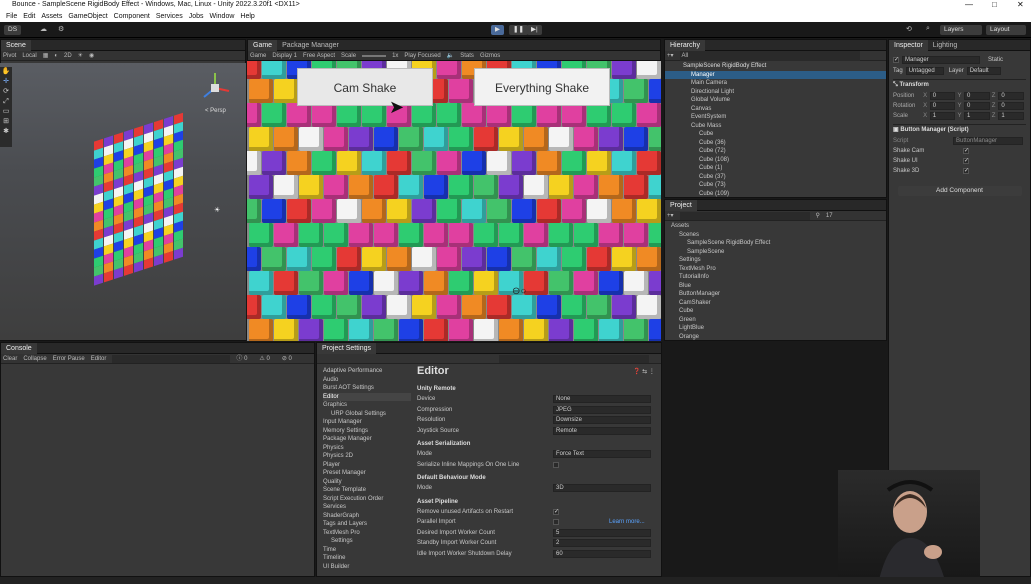 This screenshot has width=1031, height=584. I want to click on error-count: ⊘ 0, so click(290, 359).